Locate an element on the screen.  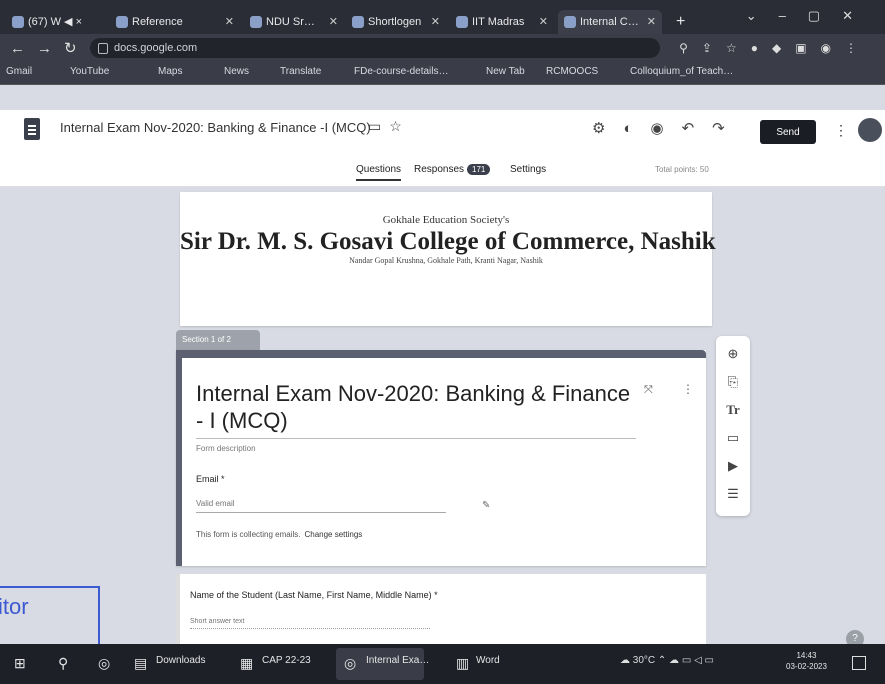
window-controls: ⌄–▢✕ is located at coordinates (810, 16).